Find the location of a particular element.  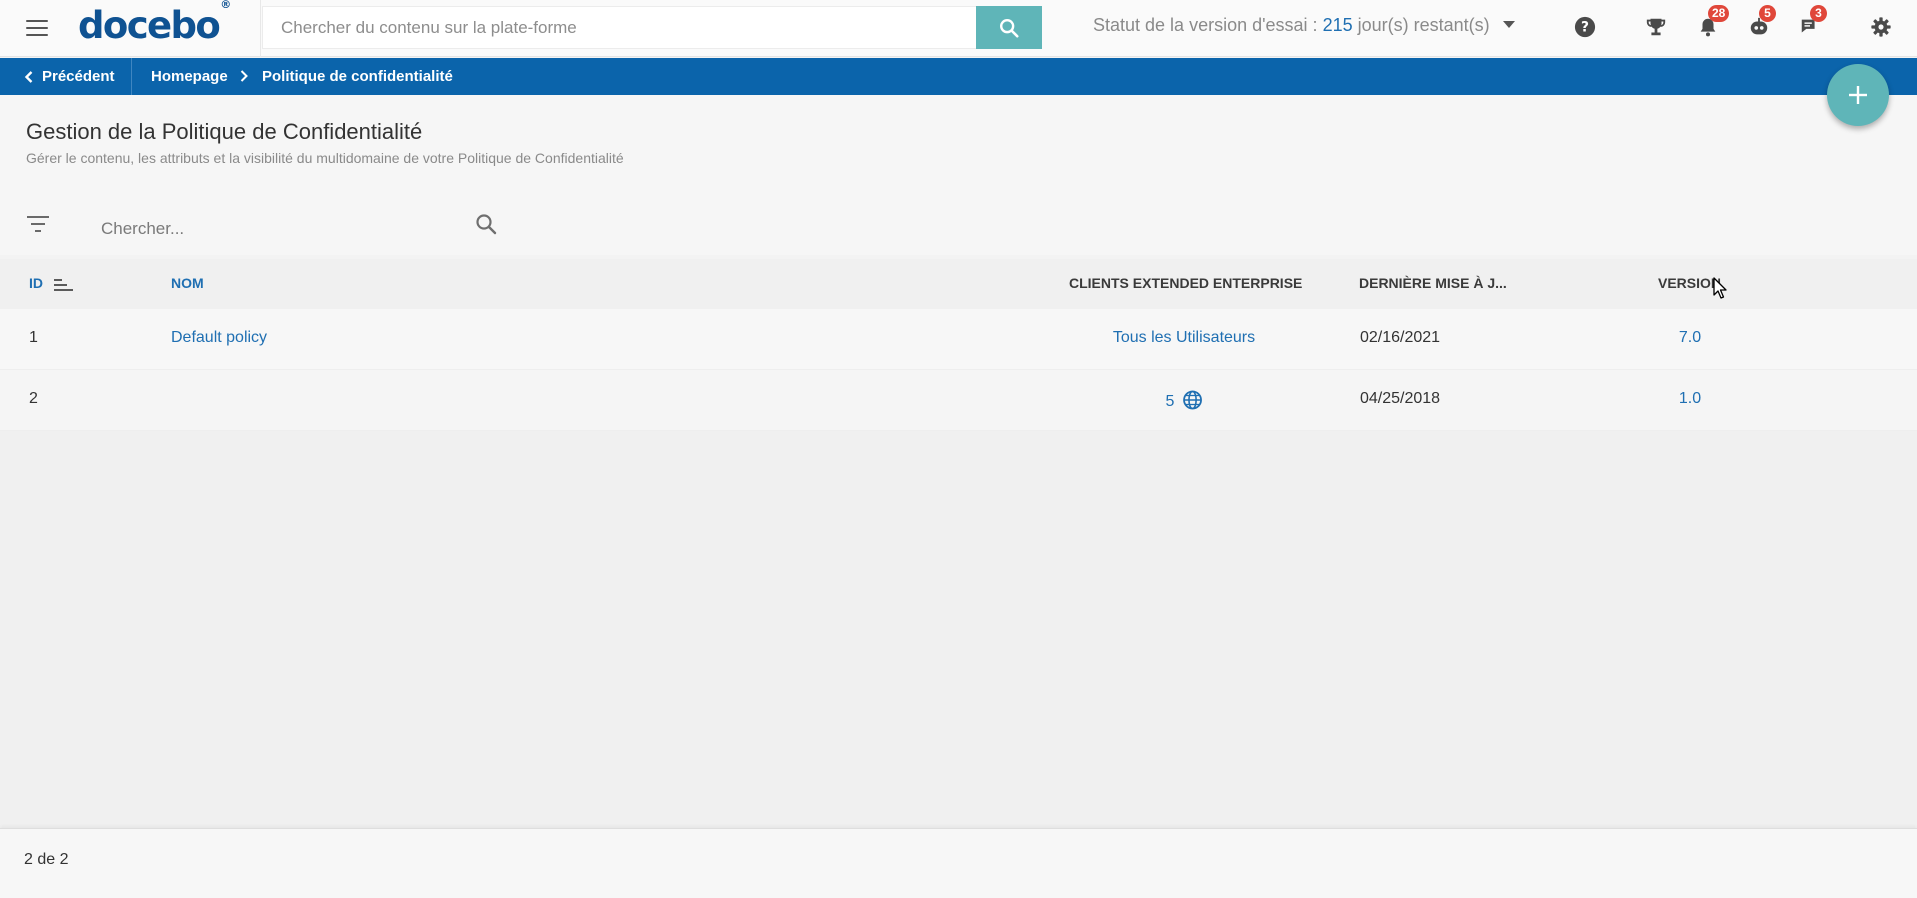

add-policy-button is located at coordinates (1858, 95).